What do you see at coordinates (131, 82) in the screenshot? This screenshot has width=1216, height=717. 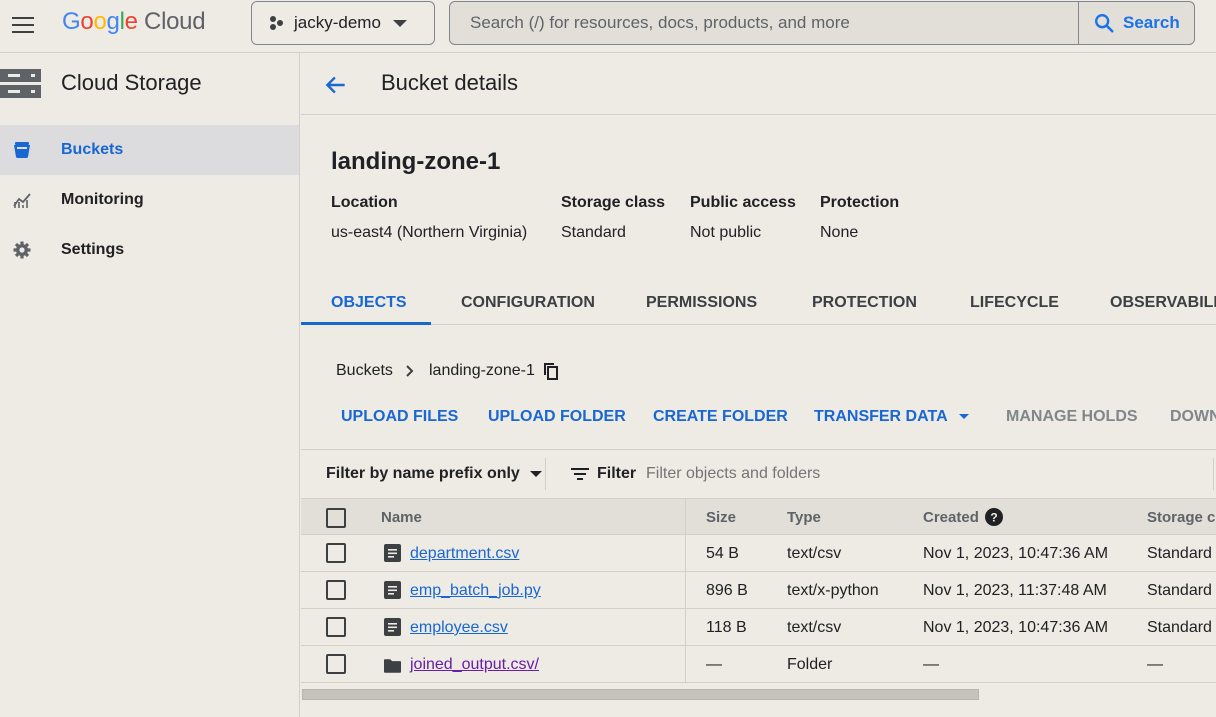 I see `sidebar-title: Cloud Storage` at bounding box center [131, 82].